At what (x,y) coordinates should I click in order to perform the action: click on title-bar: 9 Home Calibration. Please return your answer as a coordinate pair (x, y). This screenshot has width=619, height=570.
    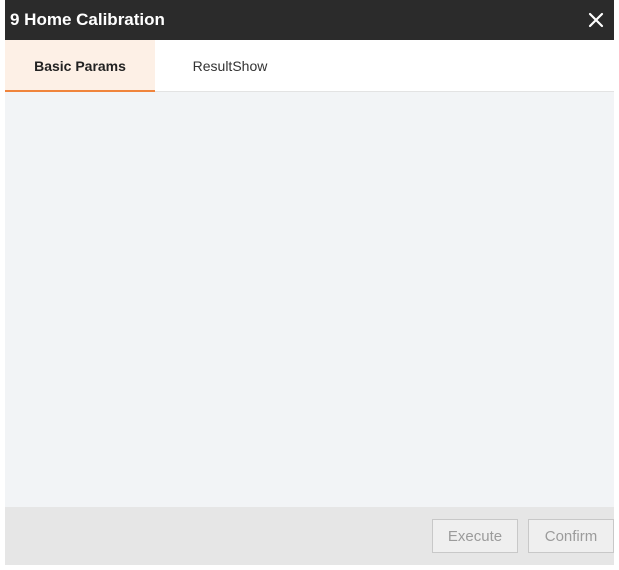
    Looking at the image, I should click on (309, 20).